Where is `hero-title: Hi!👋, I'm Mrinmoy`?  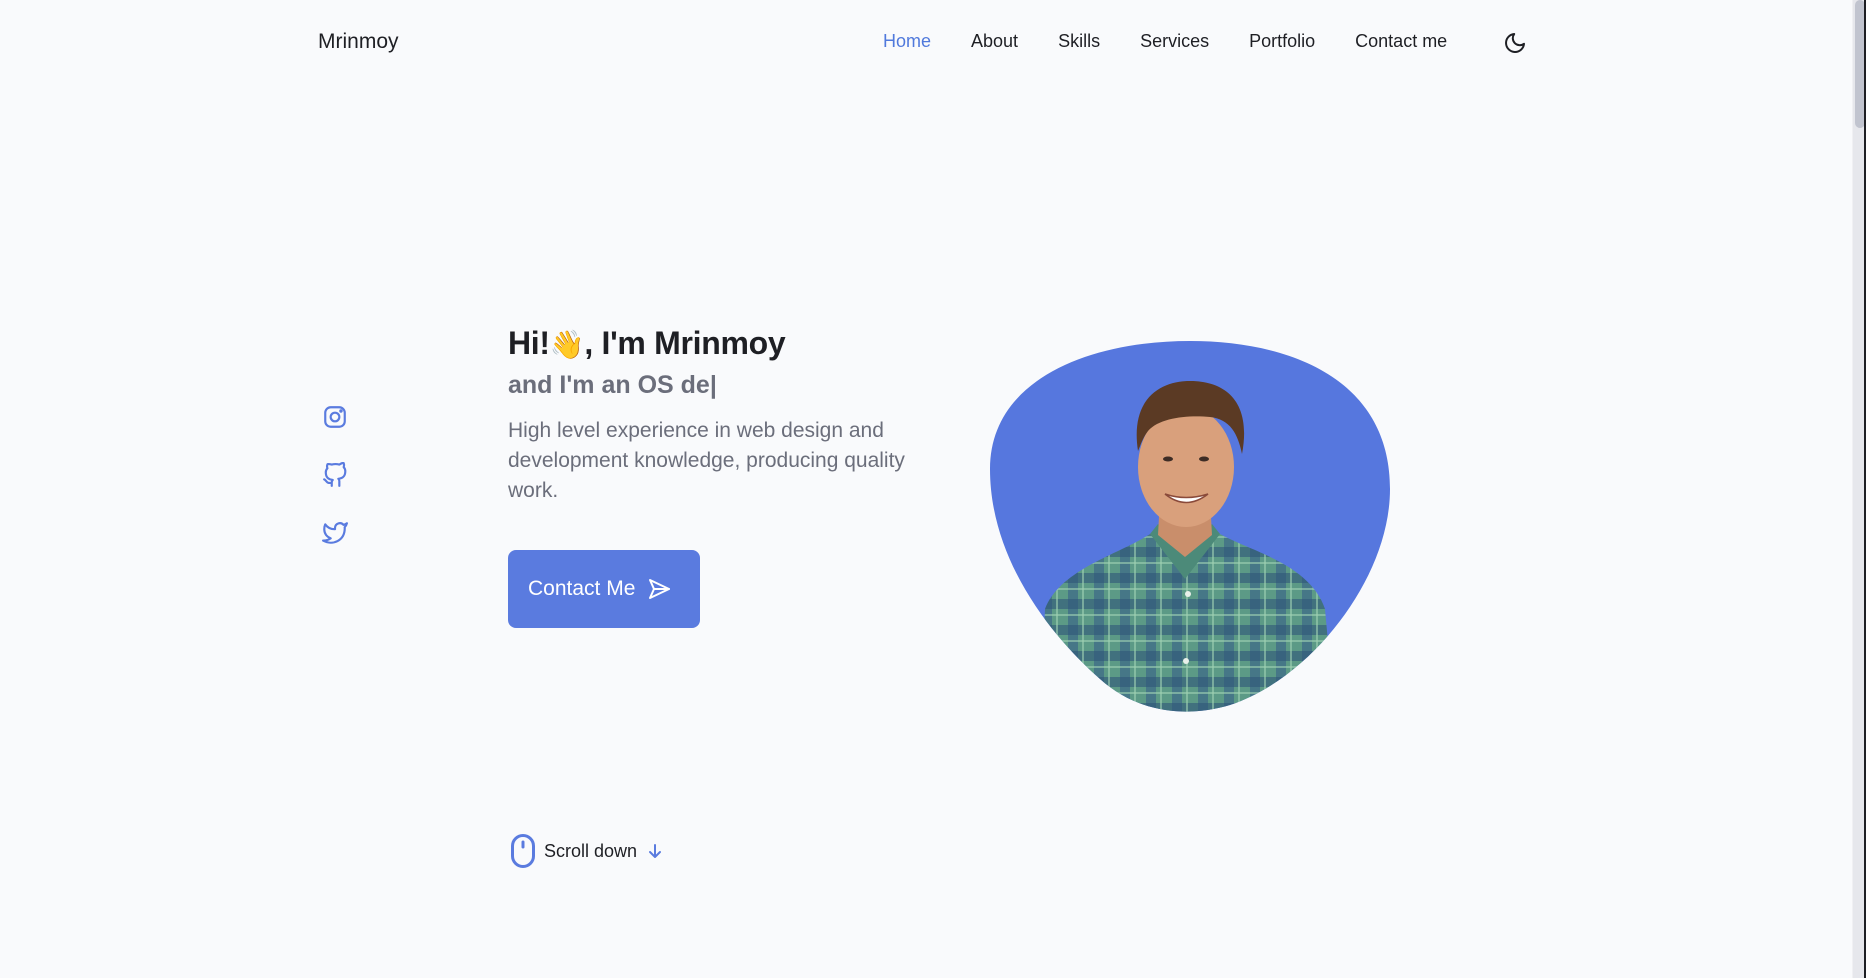
hero-title: Hi!👋, I'm Mrinmoy is located at coordinates (723, 344).